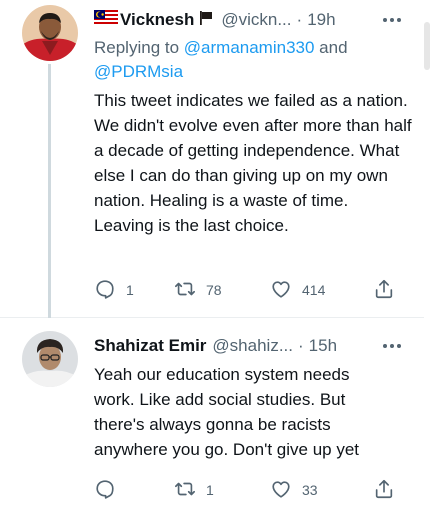 Image resolution: width=430 pixels, height=505 pixels. What do you see at coordinates (323, 346) in the screenshot?
I see `timestamp: 15h` at bounding box center [323, 346].